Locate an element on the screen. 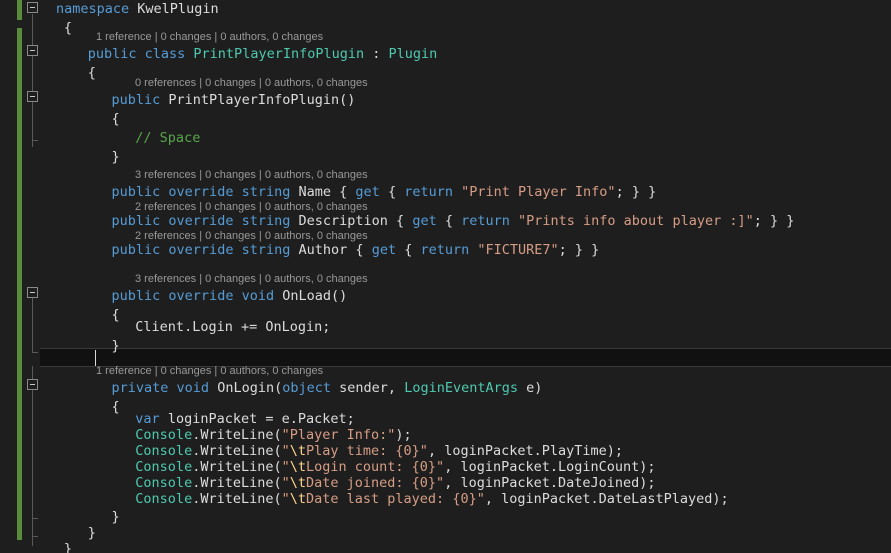  fold-region-end-tick is located at coordinates (35, 536).